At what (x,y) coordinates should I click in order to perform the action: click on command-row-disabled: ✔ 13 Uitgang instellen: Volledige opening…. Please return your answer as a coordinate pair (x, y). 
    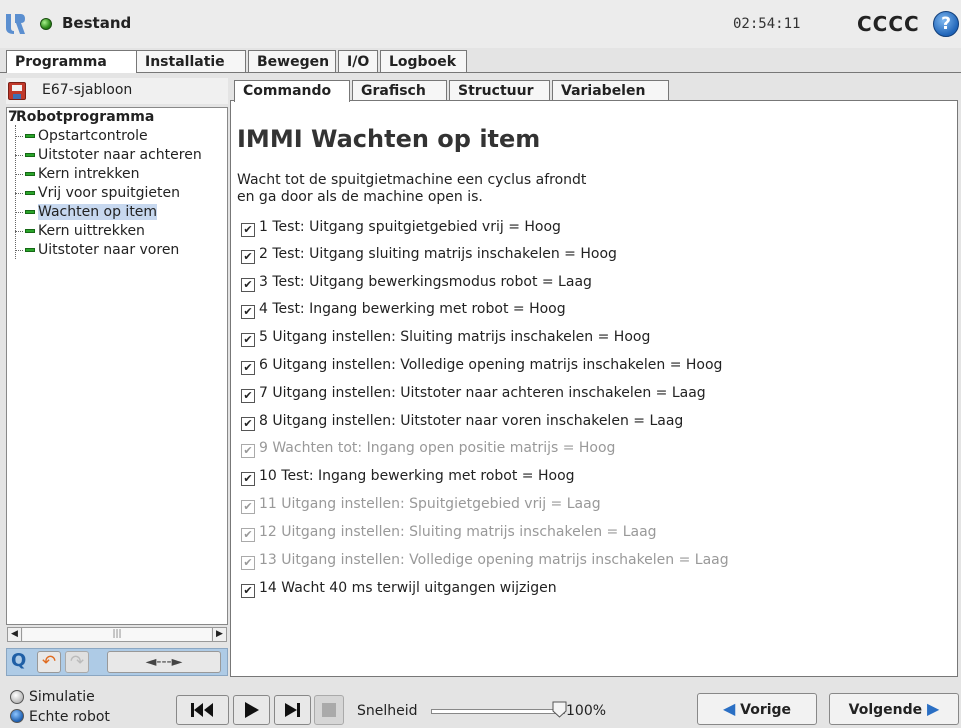
    Looking at the image, I should click on (485, 560).